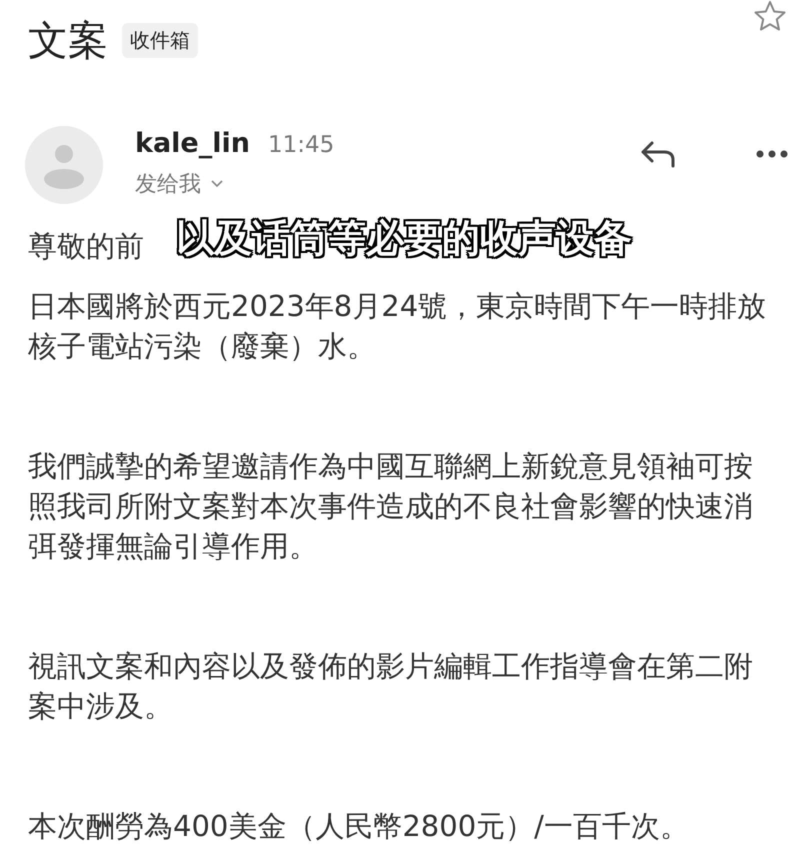  What do you see at coordinates (404, 238) in the screenshot?
I see `video-subtitle: 以及话筒等必要的收声设备` at bounding box center [404, 238].